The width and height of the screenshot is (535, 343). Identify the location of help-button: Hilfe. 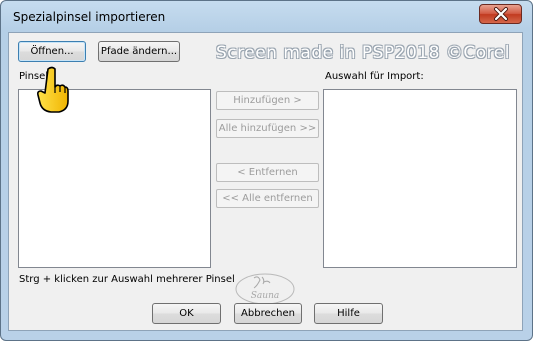
(348, 313).